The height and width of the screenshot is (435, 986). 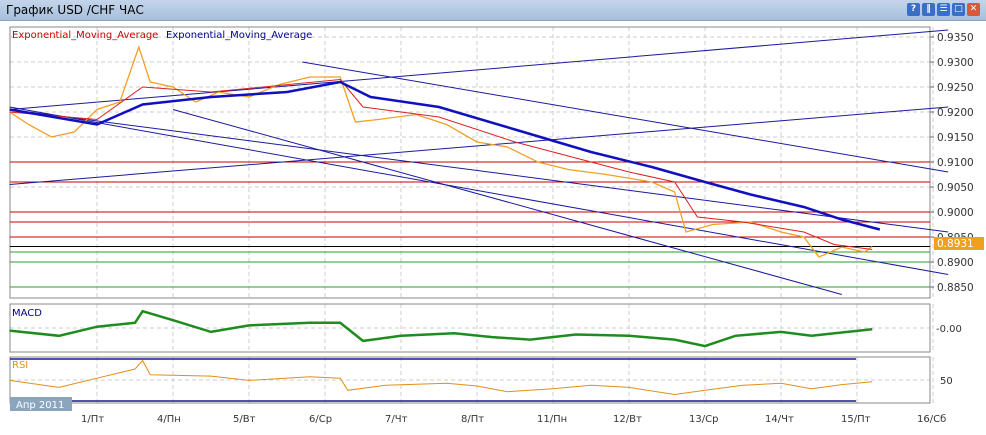 I want to click on x-tick-label: 6/Ср, so click(x=320, y=419).